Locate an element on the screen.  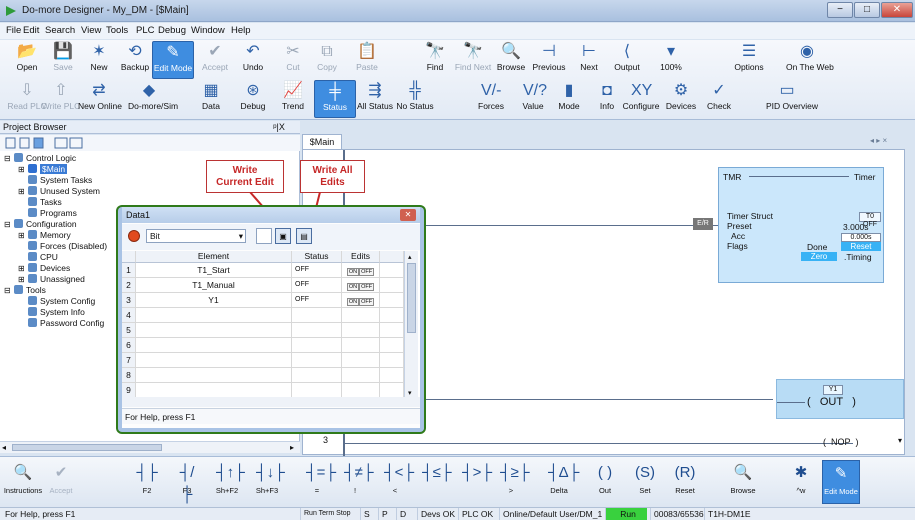
instr-compare-gt-button: ┤>├ is located at coordinates (473, 482).